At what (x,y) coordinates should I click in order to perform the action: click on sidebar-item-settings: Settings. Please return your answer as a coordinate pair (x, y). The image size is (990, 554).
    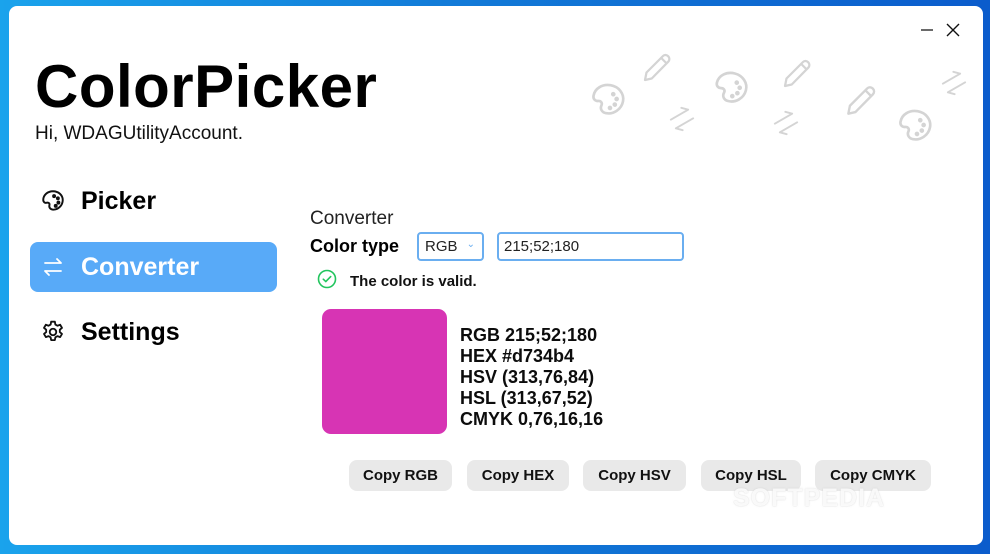
    Looking at the image, I should click on (153, 332).